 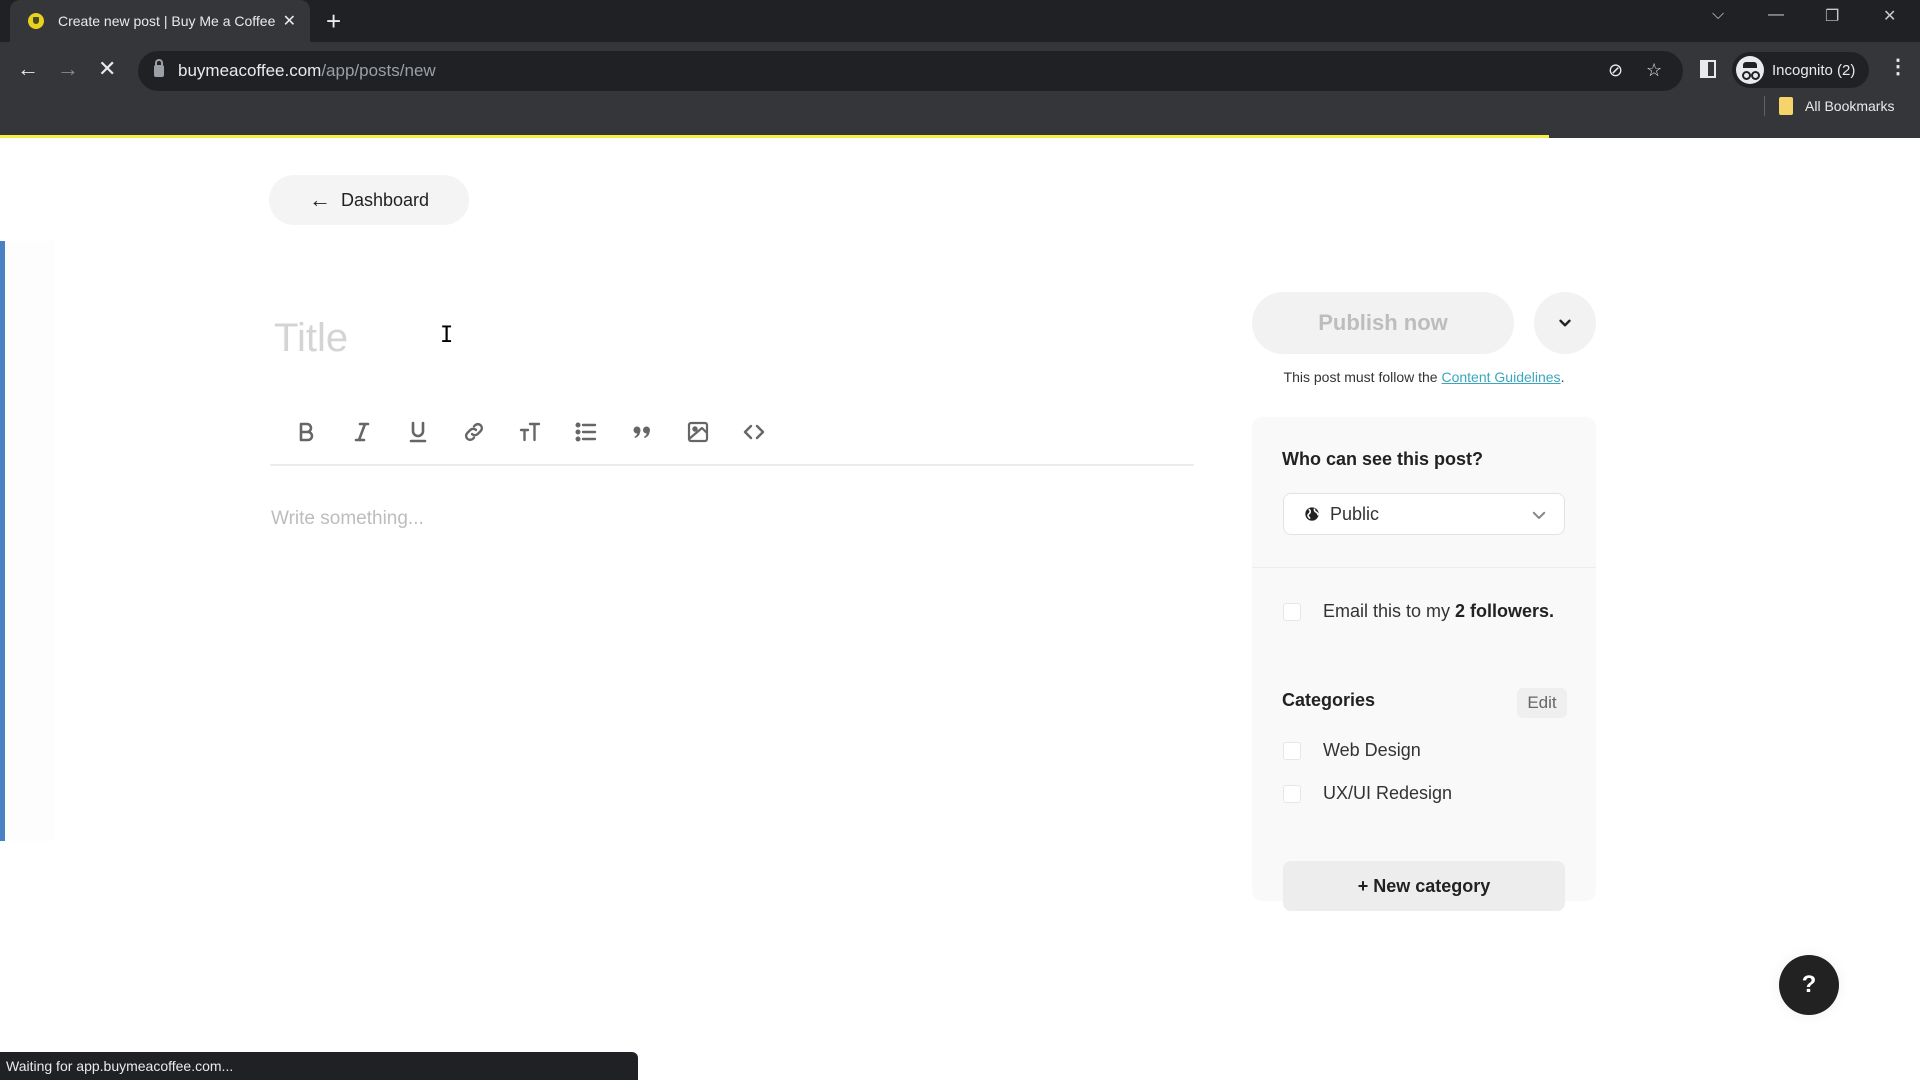 What do you see at coordinates (333, 21) in the screenshot?
I see `new-tab-button: +` at bounding box center [333, 21].